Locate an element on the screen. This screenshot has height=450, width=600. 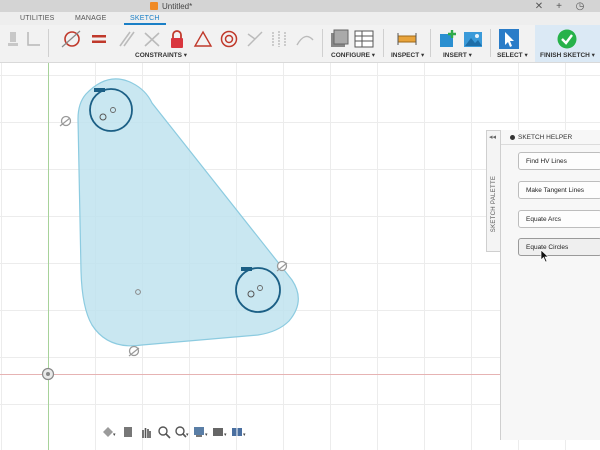
insert-derive-icon is located at coordinates (448, 39).